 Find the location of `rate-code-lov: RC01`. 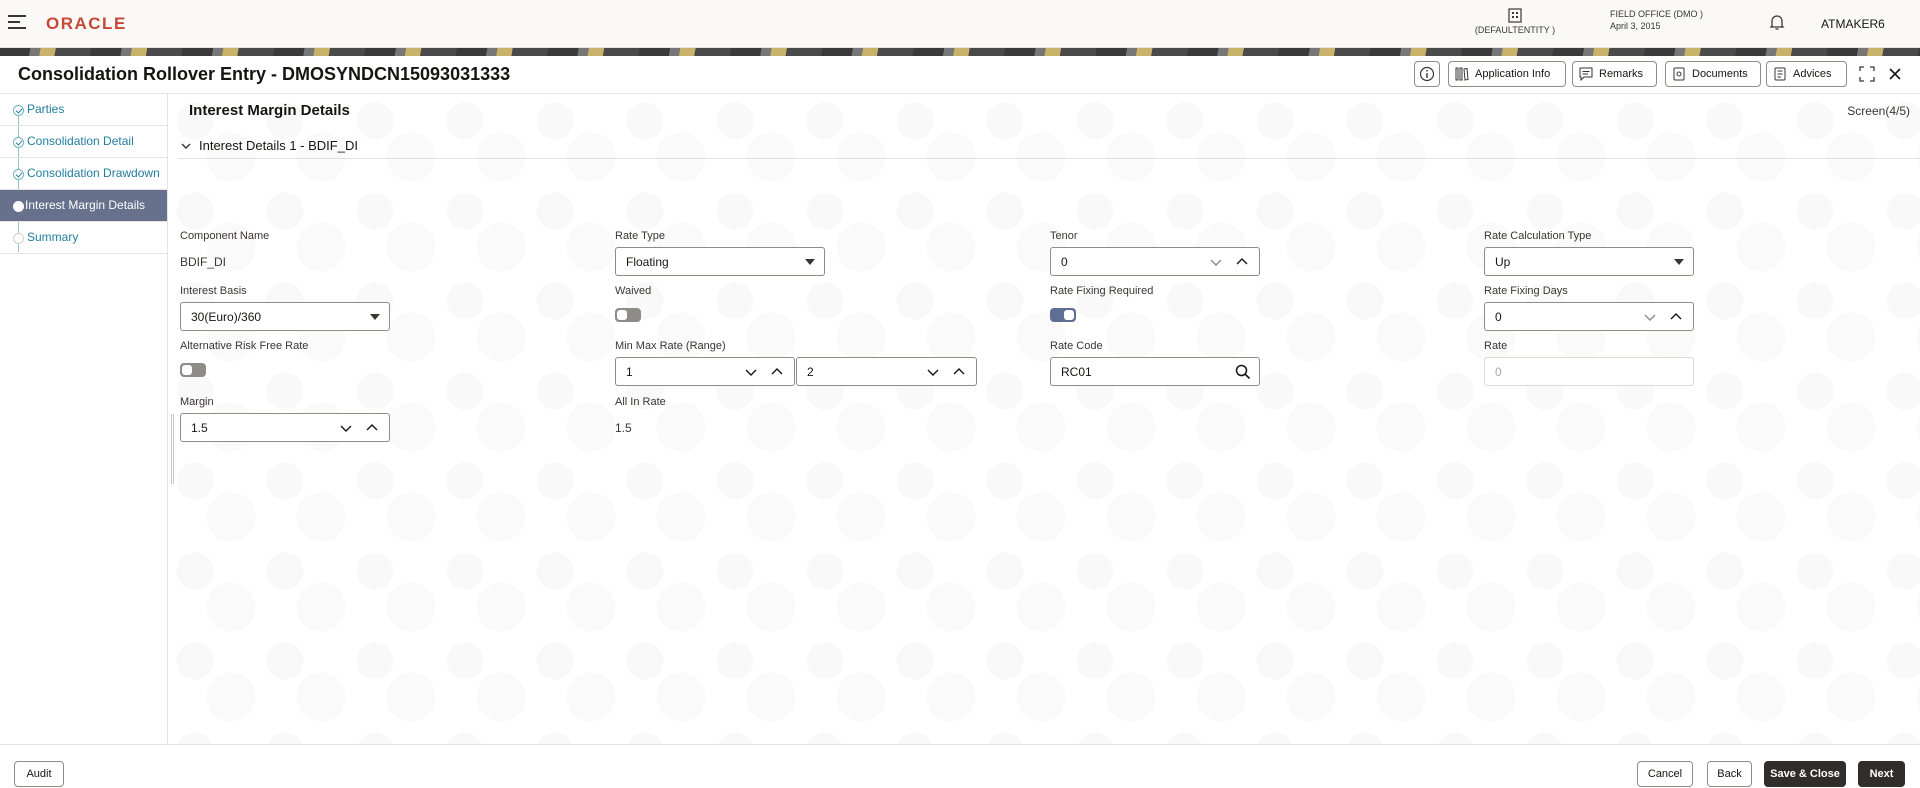

rate-code-lov: RC01 is located at coordinates (1155, 371).